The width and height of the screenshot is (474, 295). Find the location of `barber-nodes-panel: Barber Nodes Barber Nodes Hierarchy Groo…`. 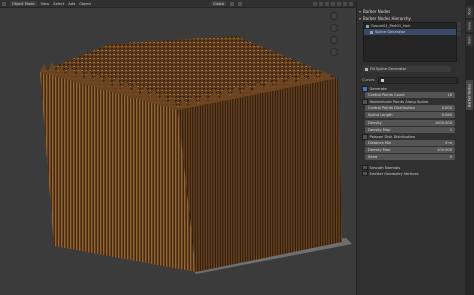

barber-nodes-panel: Barber Nodes Barber Nodes Hierarchy Groo… is located at coordinates (411, 92).